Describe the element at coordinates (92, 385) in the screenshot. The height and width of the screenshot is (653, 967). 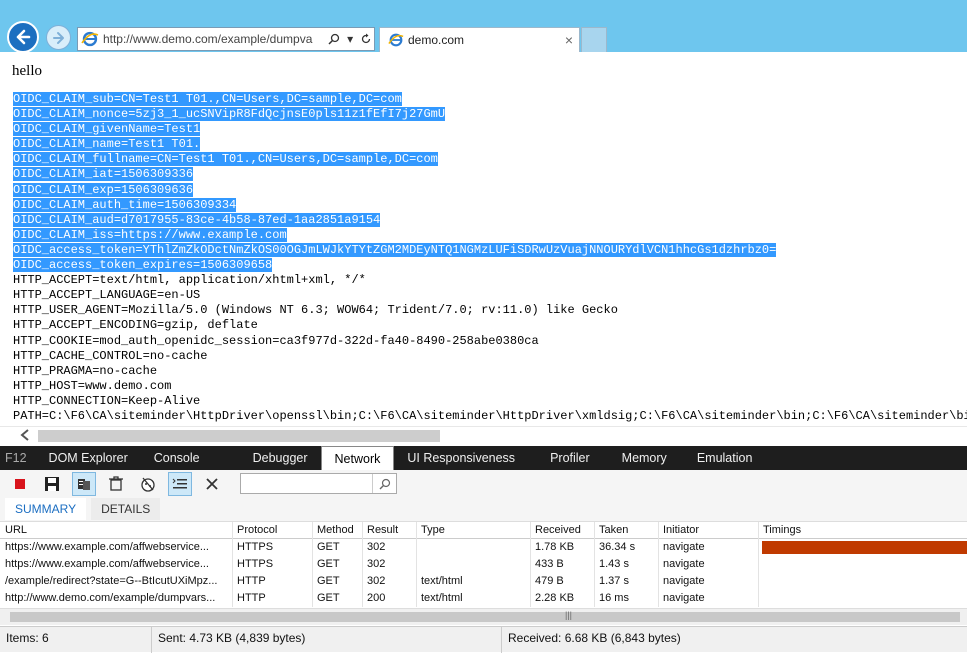
I see `env-line: HTTP_HOST=www.demo.com` at that location.